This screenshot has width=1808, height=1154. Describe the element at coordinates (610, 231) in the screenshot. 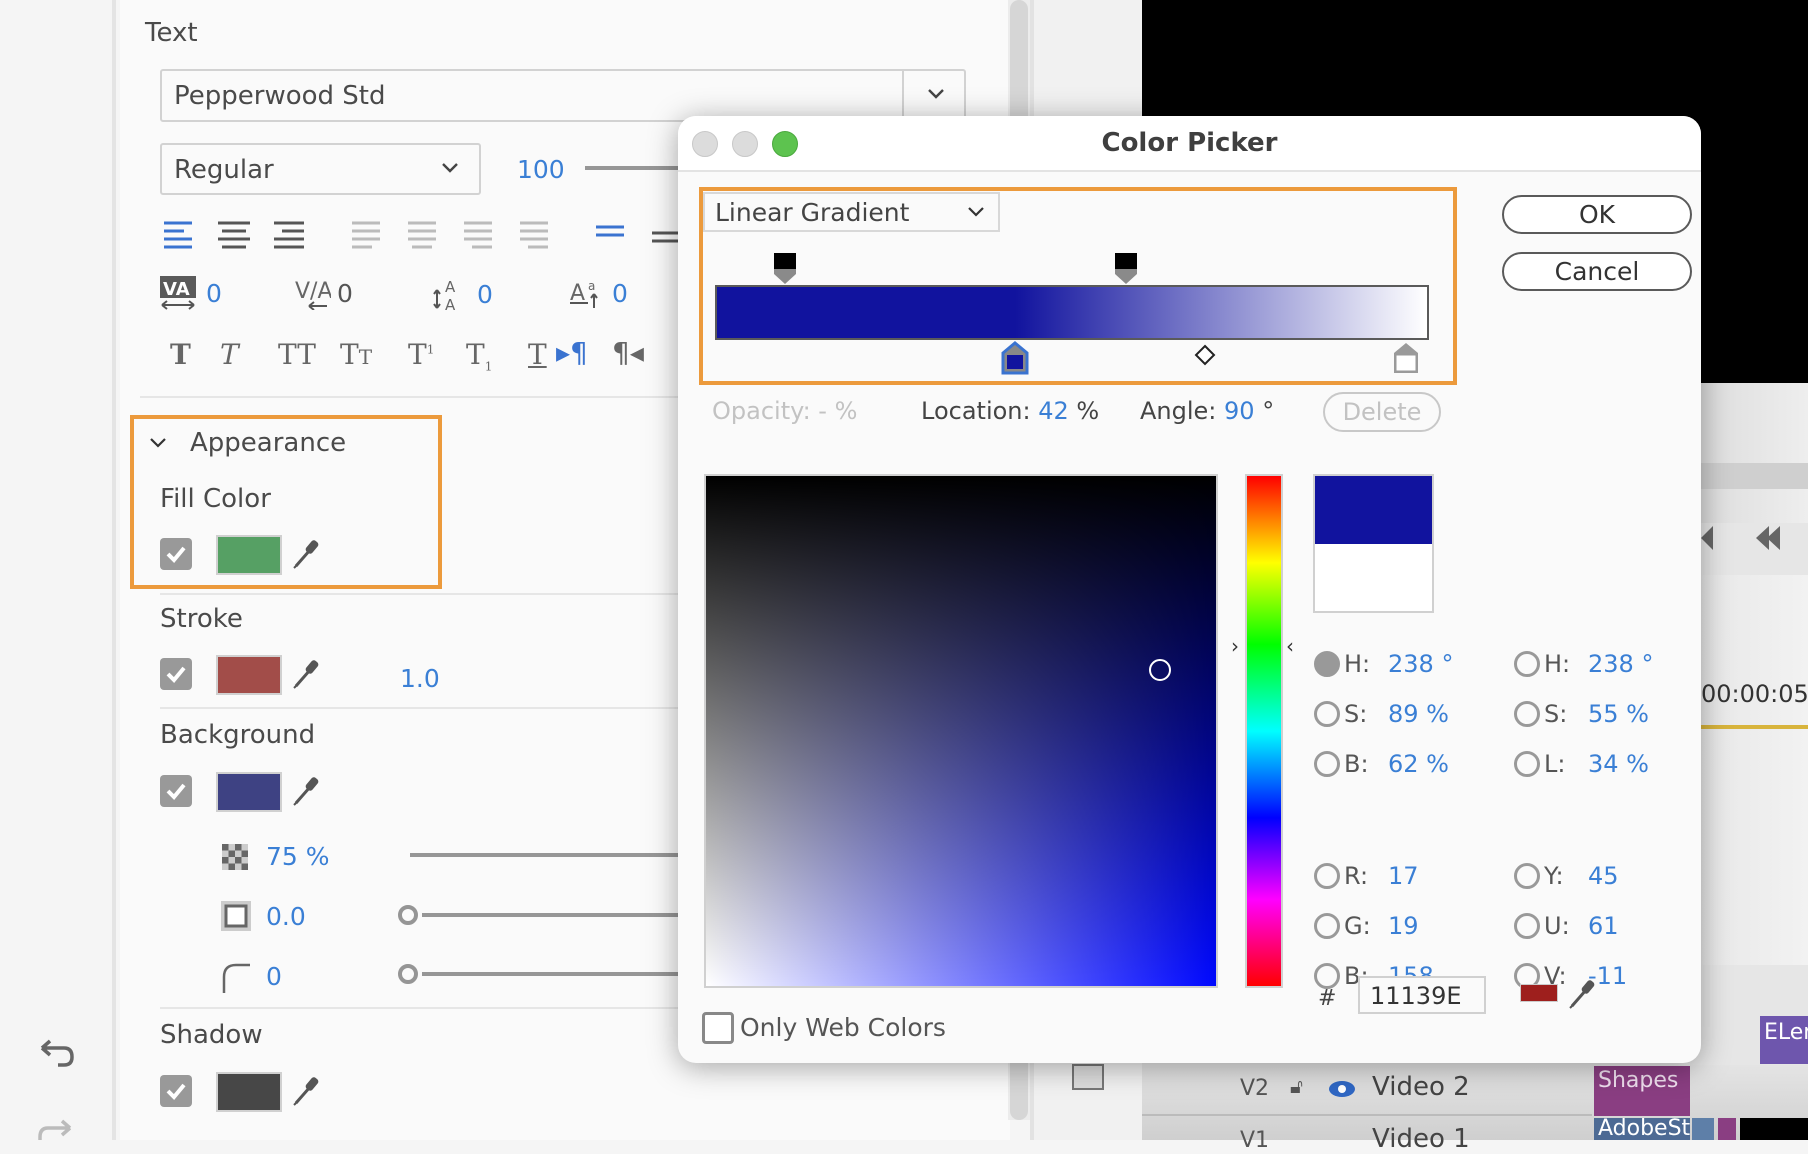

I see `align-top-icon` at that location.